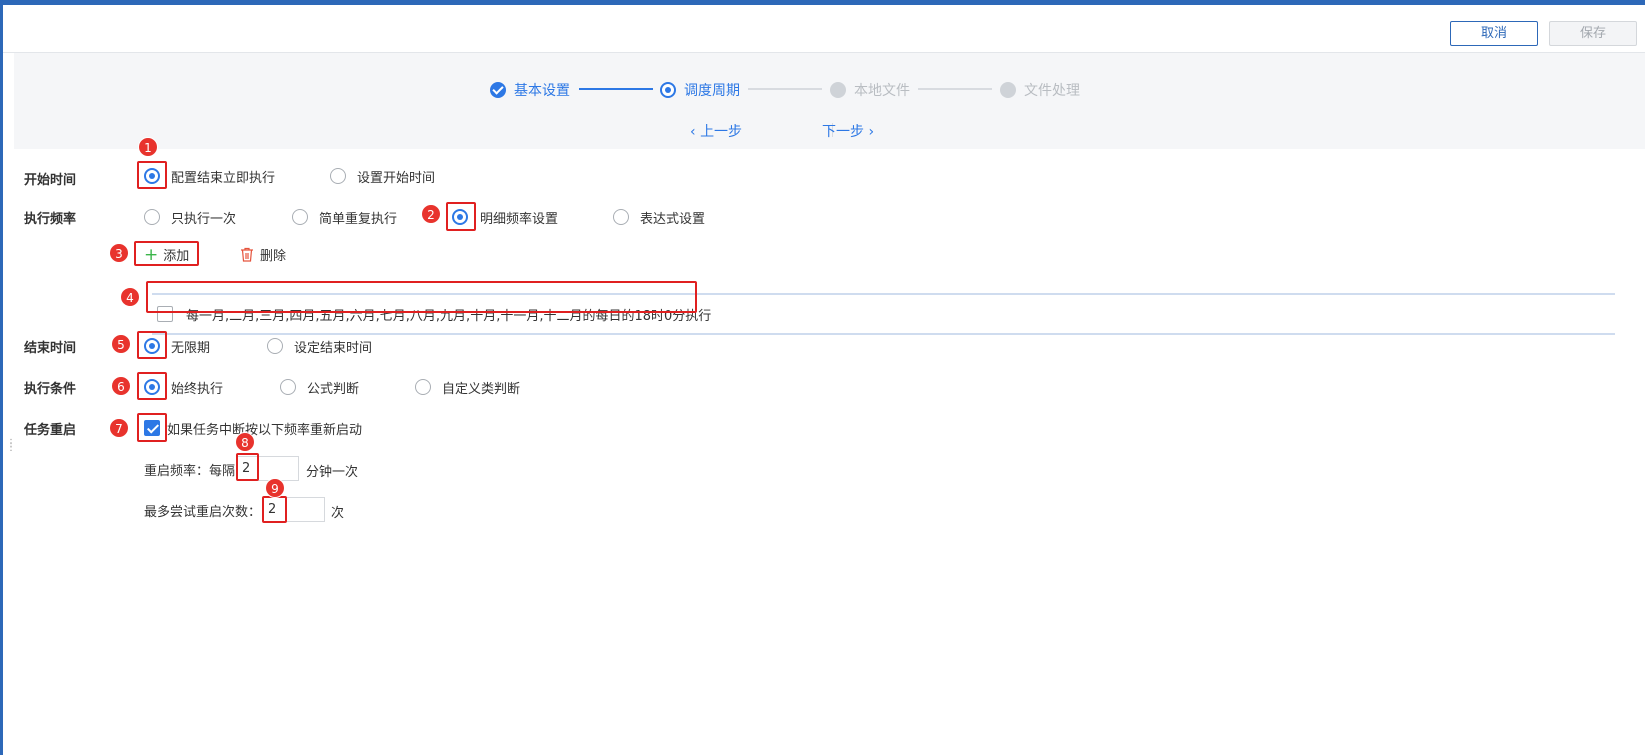 The height and width of the screenshot is (755, 1645). Describe the element at coordinates (247, 254) in the screenshot. I see `trash-icon` at that location.